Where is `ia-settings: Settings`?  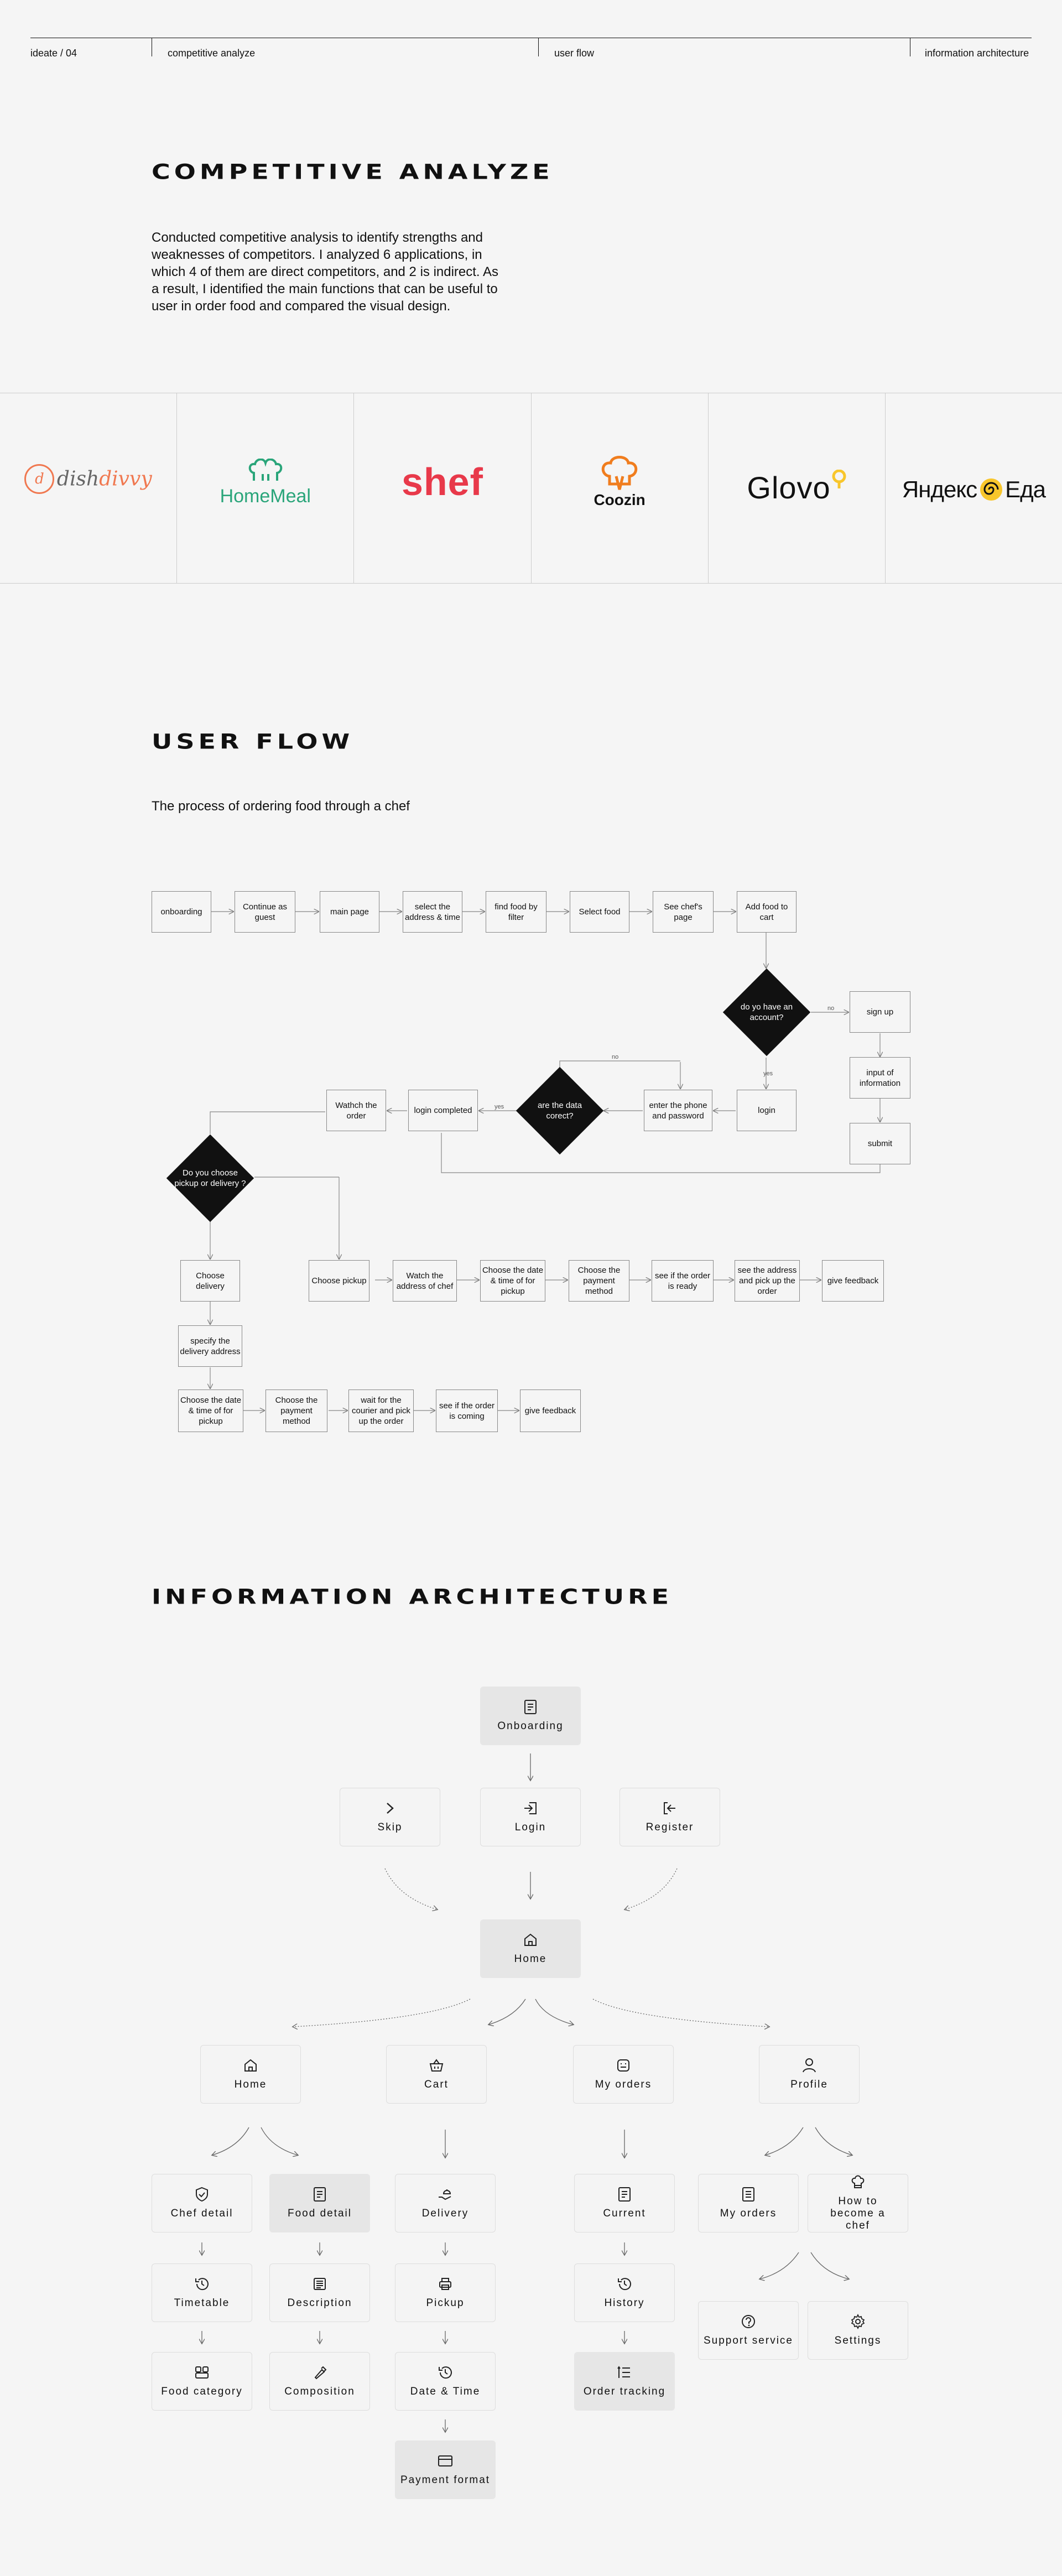 ia-settings: Settings is located at coordinates (858, 2331).